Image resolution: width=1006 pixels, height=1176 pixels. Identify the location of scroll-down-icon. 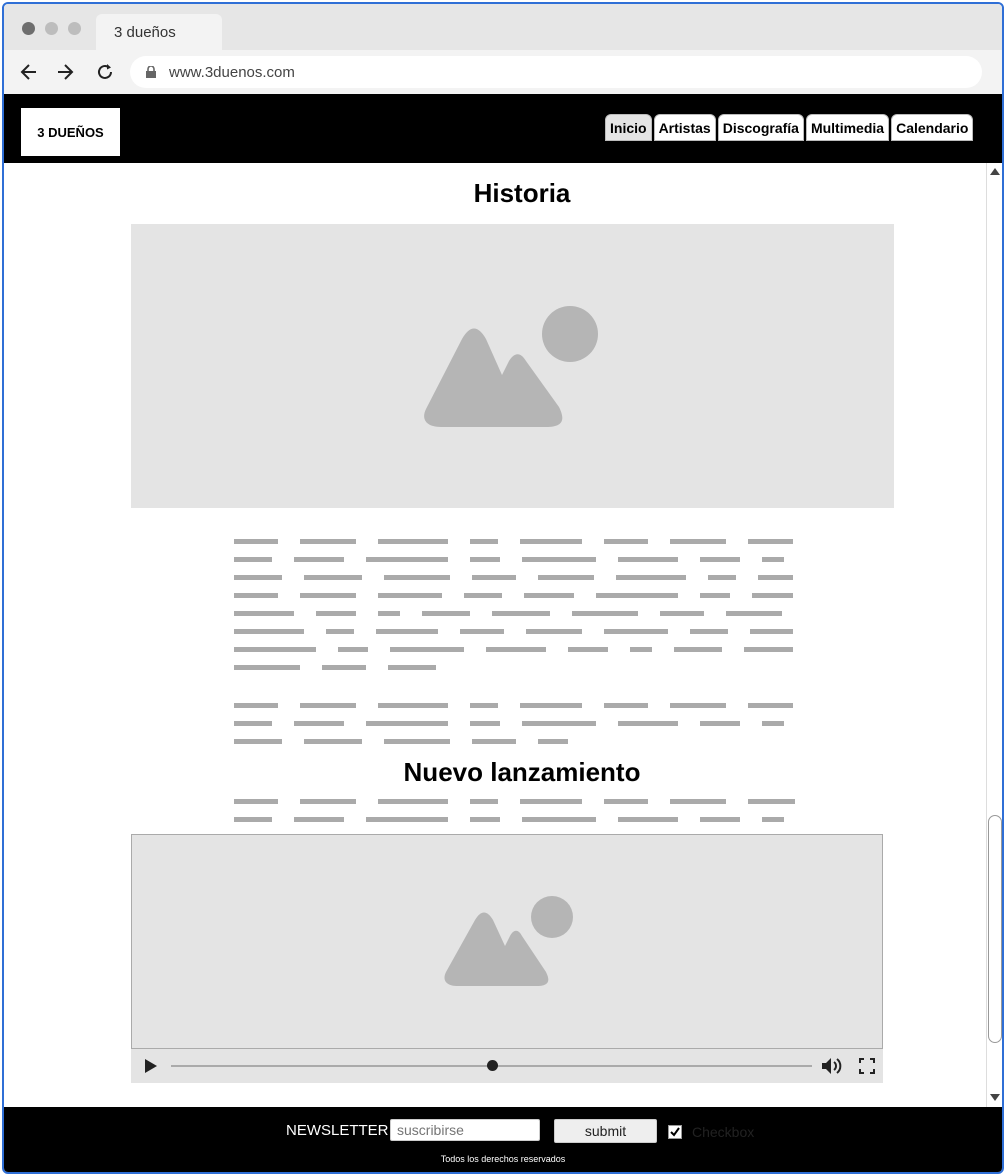
(995, 1098).